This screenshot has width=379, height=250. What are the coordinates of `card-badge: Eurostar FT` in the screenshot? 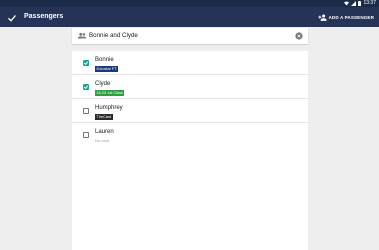 It's located at (107, 69).